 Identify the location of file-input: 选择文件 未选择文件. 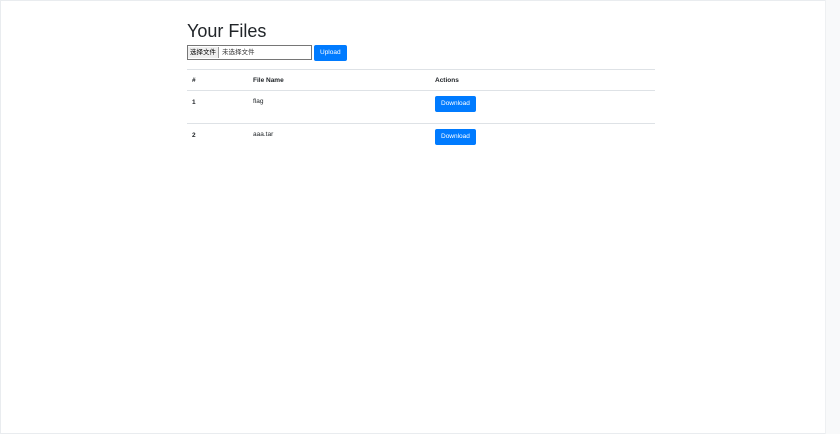
(249, 52).